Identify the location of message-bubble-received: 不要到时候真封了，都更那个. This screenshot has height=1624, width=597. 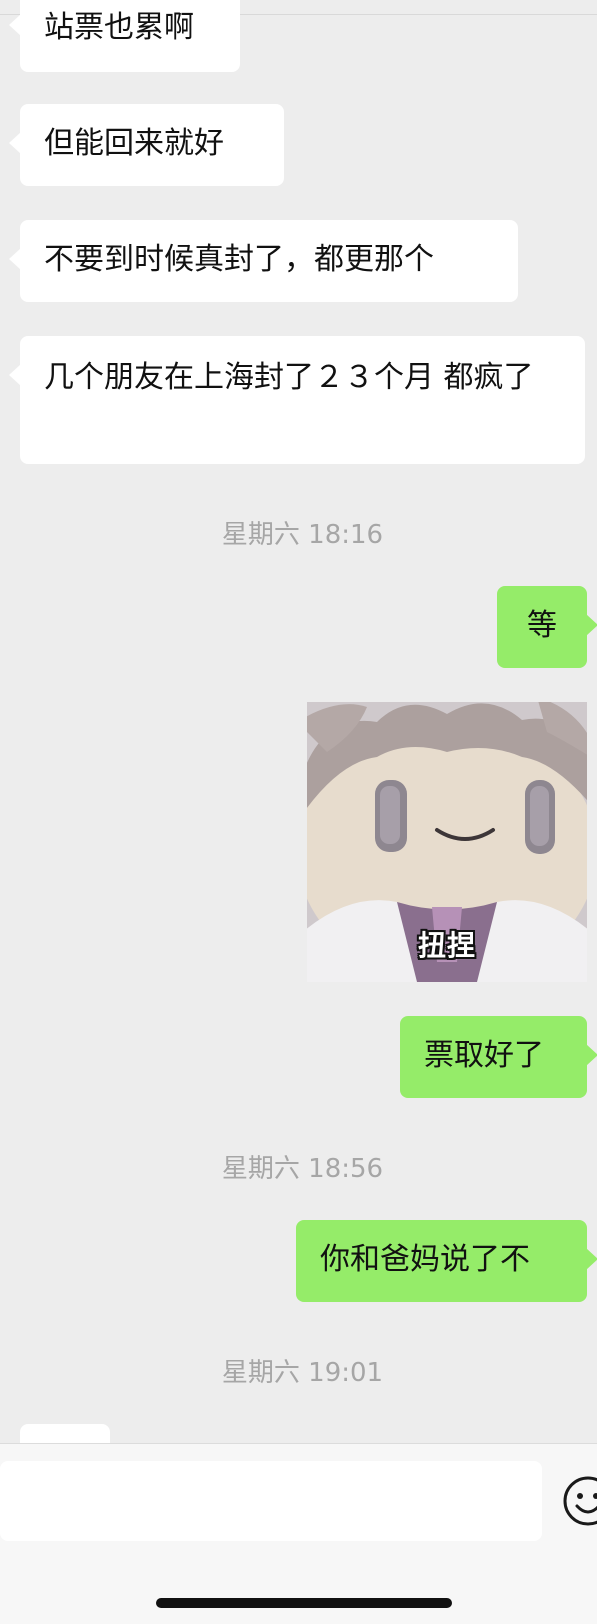
(263, 261).